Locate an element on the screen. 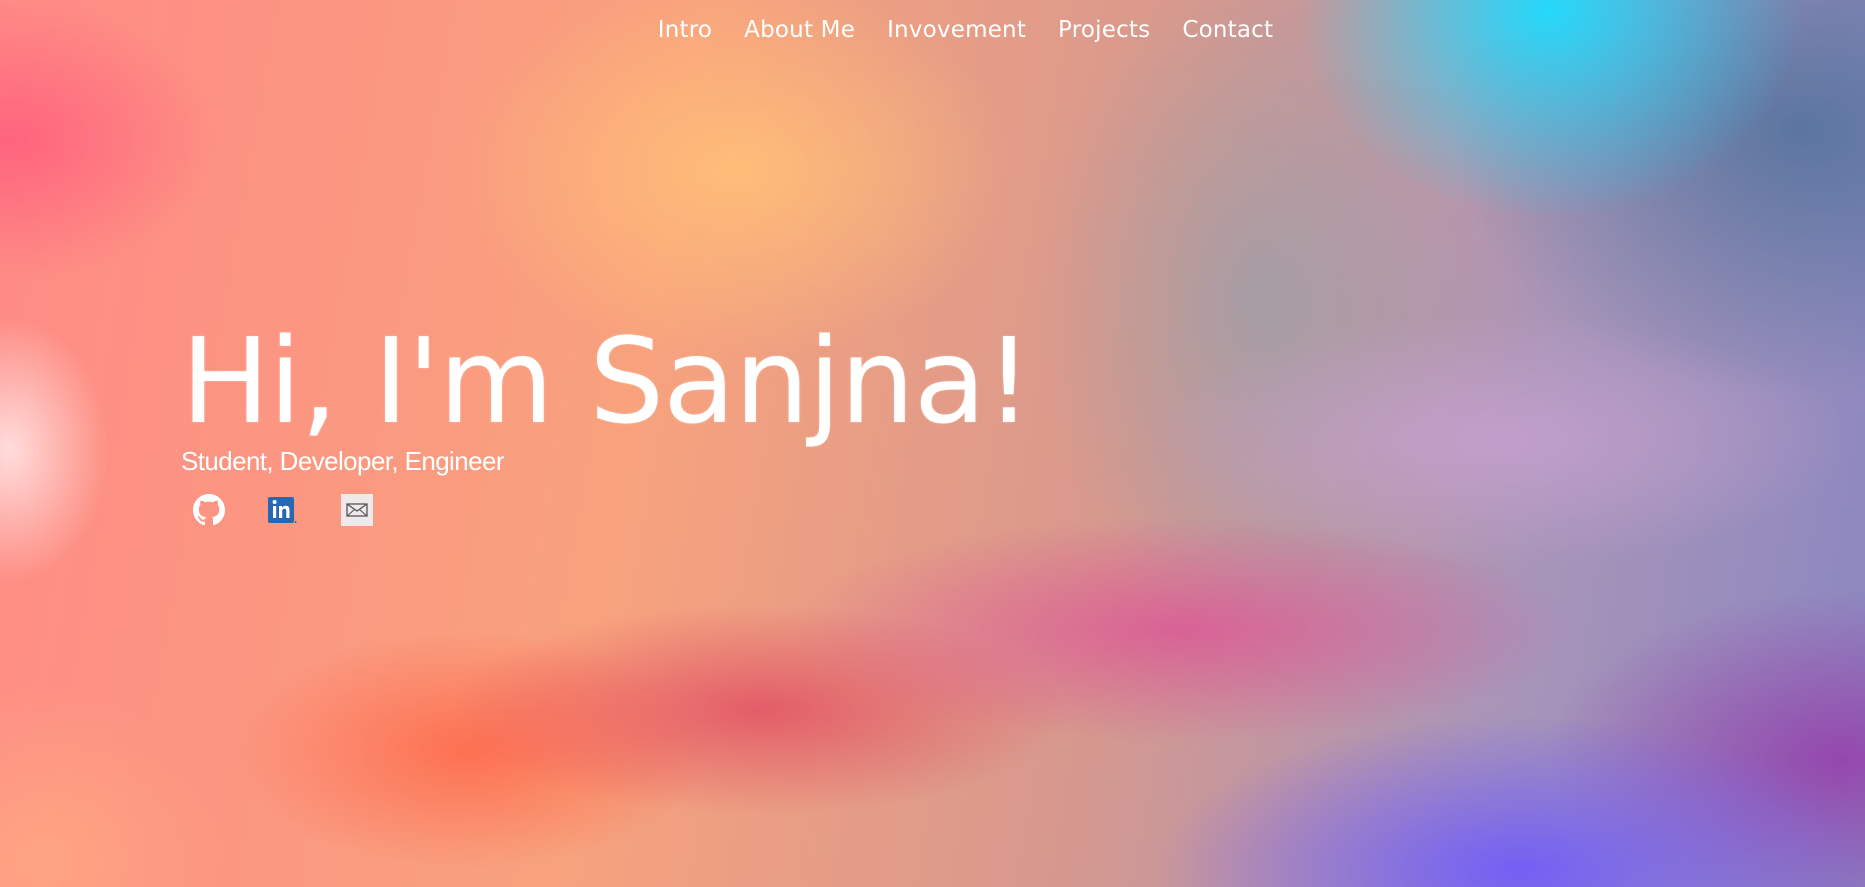 This screenshot has height=887, width=1865. linkedin-icon is located at coordinates (283, 510).